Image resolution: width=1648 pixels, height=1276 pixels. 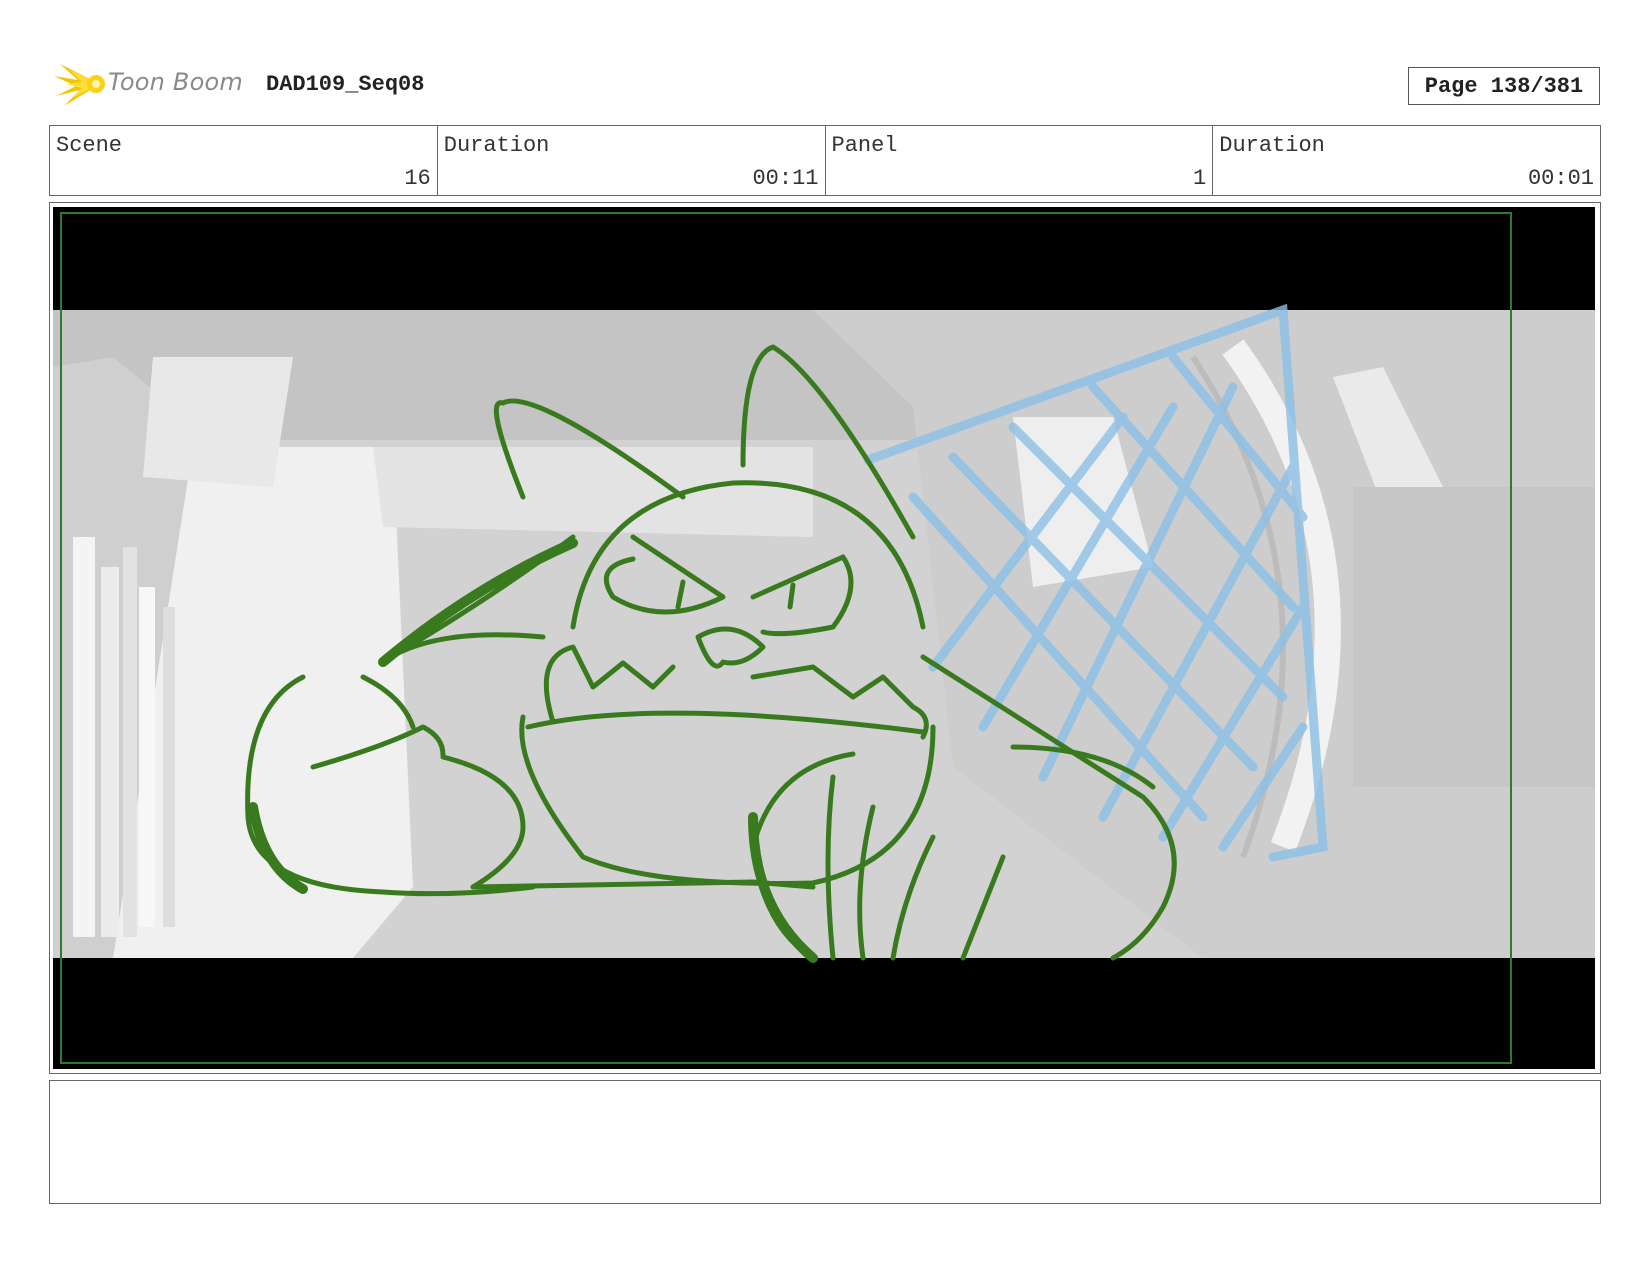 What do you see at coordinates (496, 145) in the screenshot?
I see `scene-duration-label: Duration` at bounding box center [496, 145].